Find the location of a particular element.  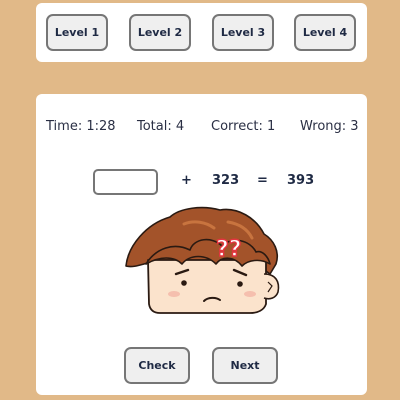

next-button: Next is located at coordinates (245, 365).